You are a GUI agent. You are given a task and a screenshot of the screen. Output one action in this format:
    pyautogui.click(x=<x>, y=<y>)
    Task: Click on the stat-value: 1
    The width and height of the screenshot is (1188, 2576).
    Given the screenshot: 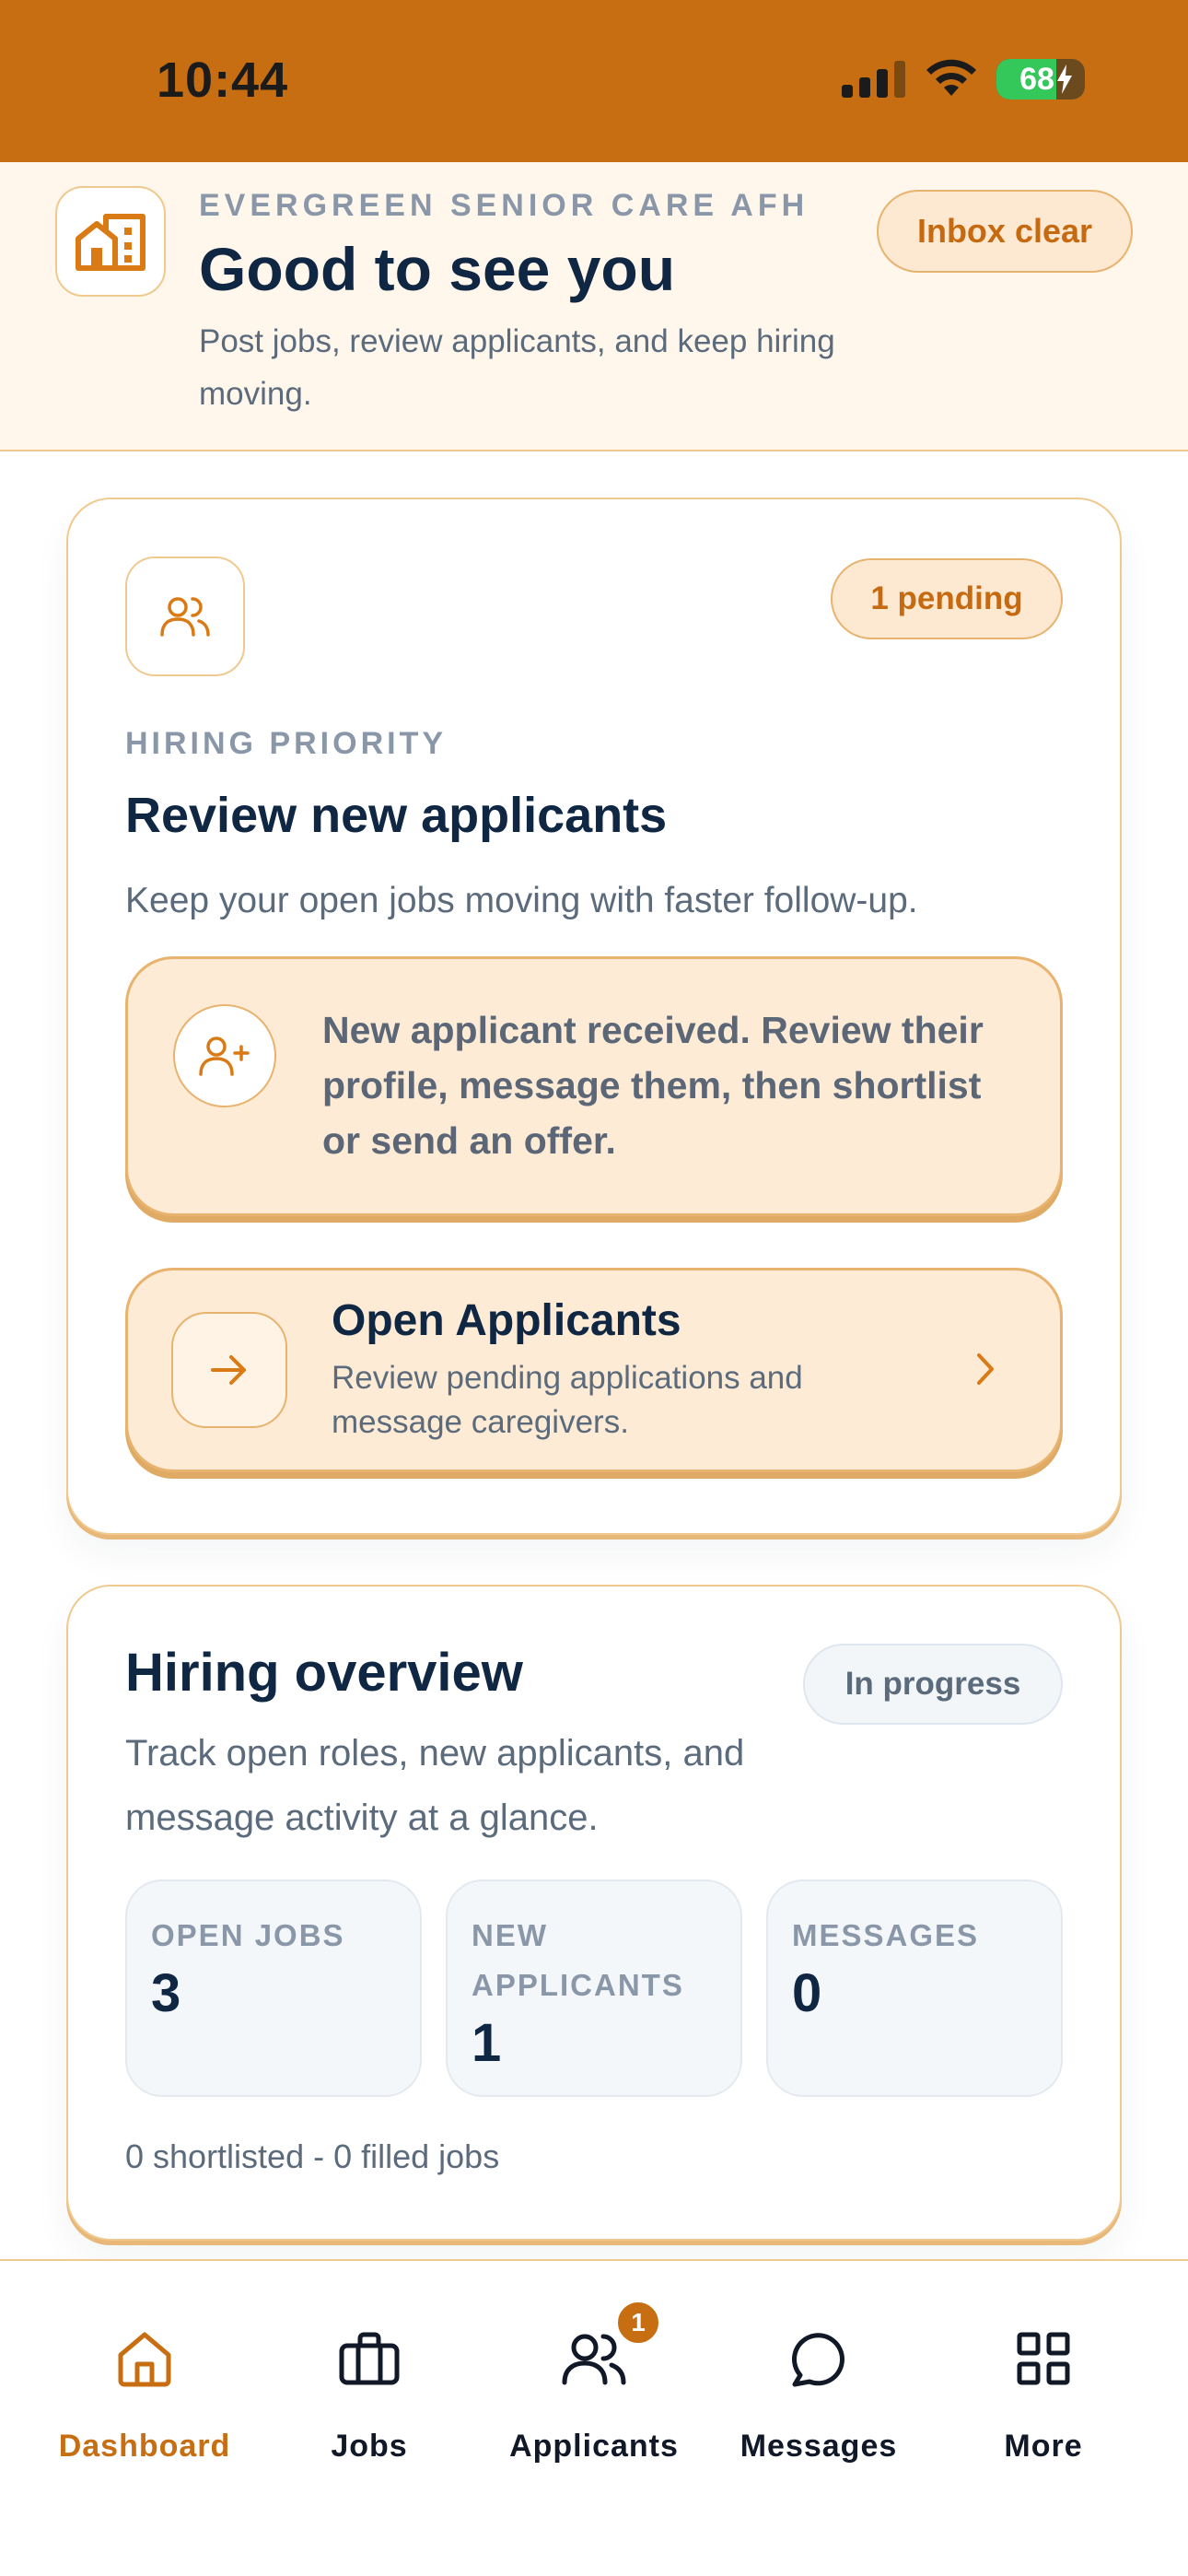 What is the action you would take?
    pyautogui.click(x=487, y=2043)
    